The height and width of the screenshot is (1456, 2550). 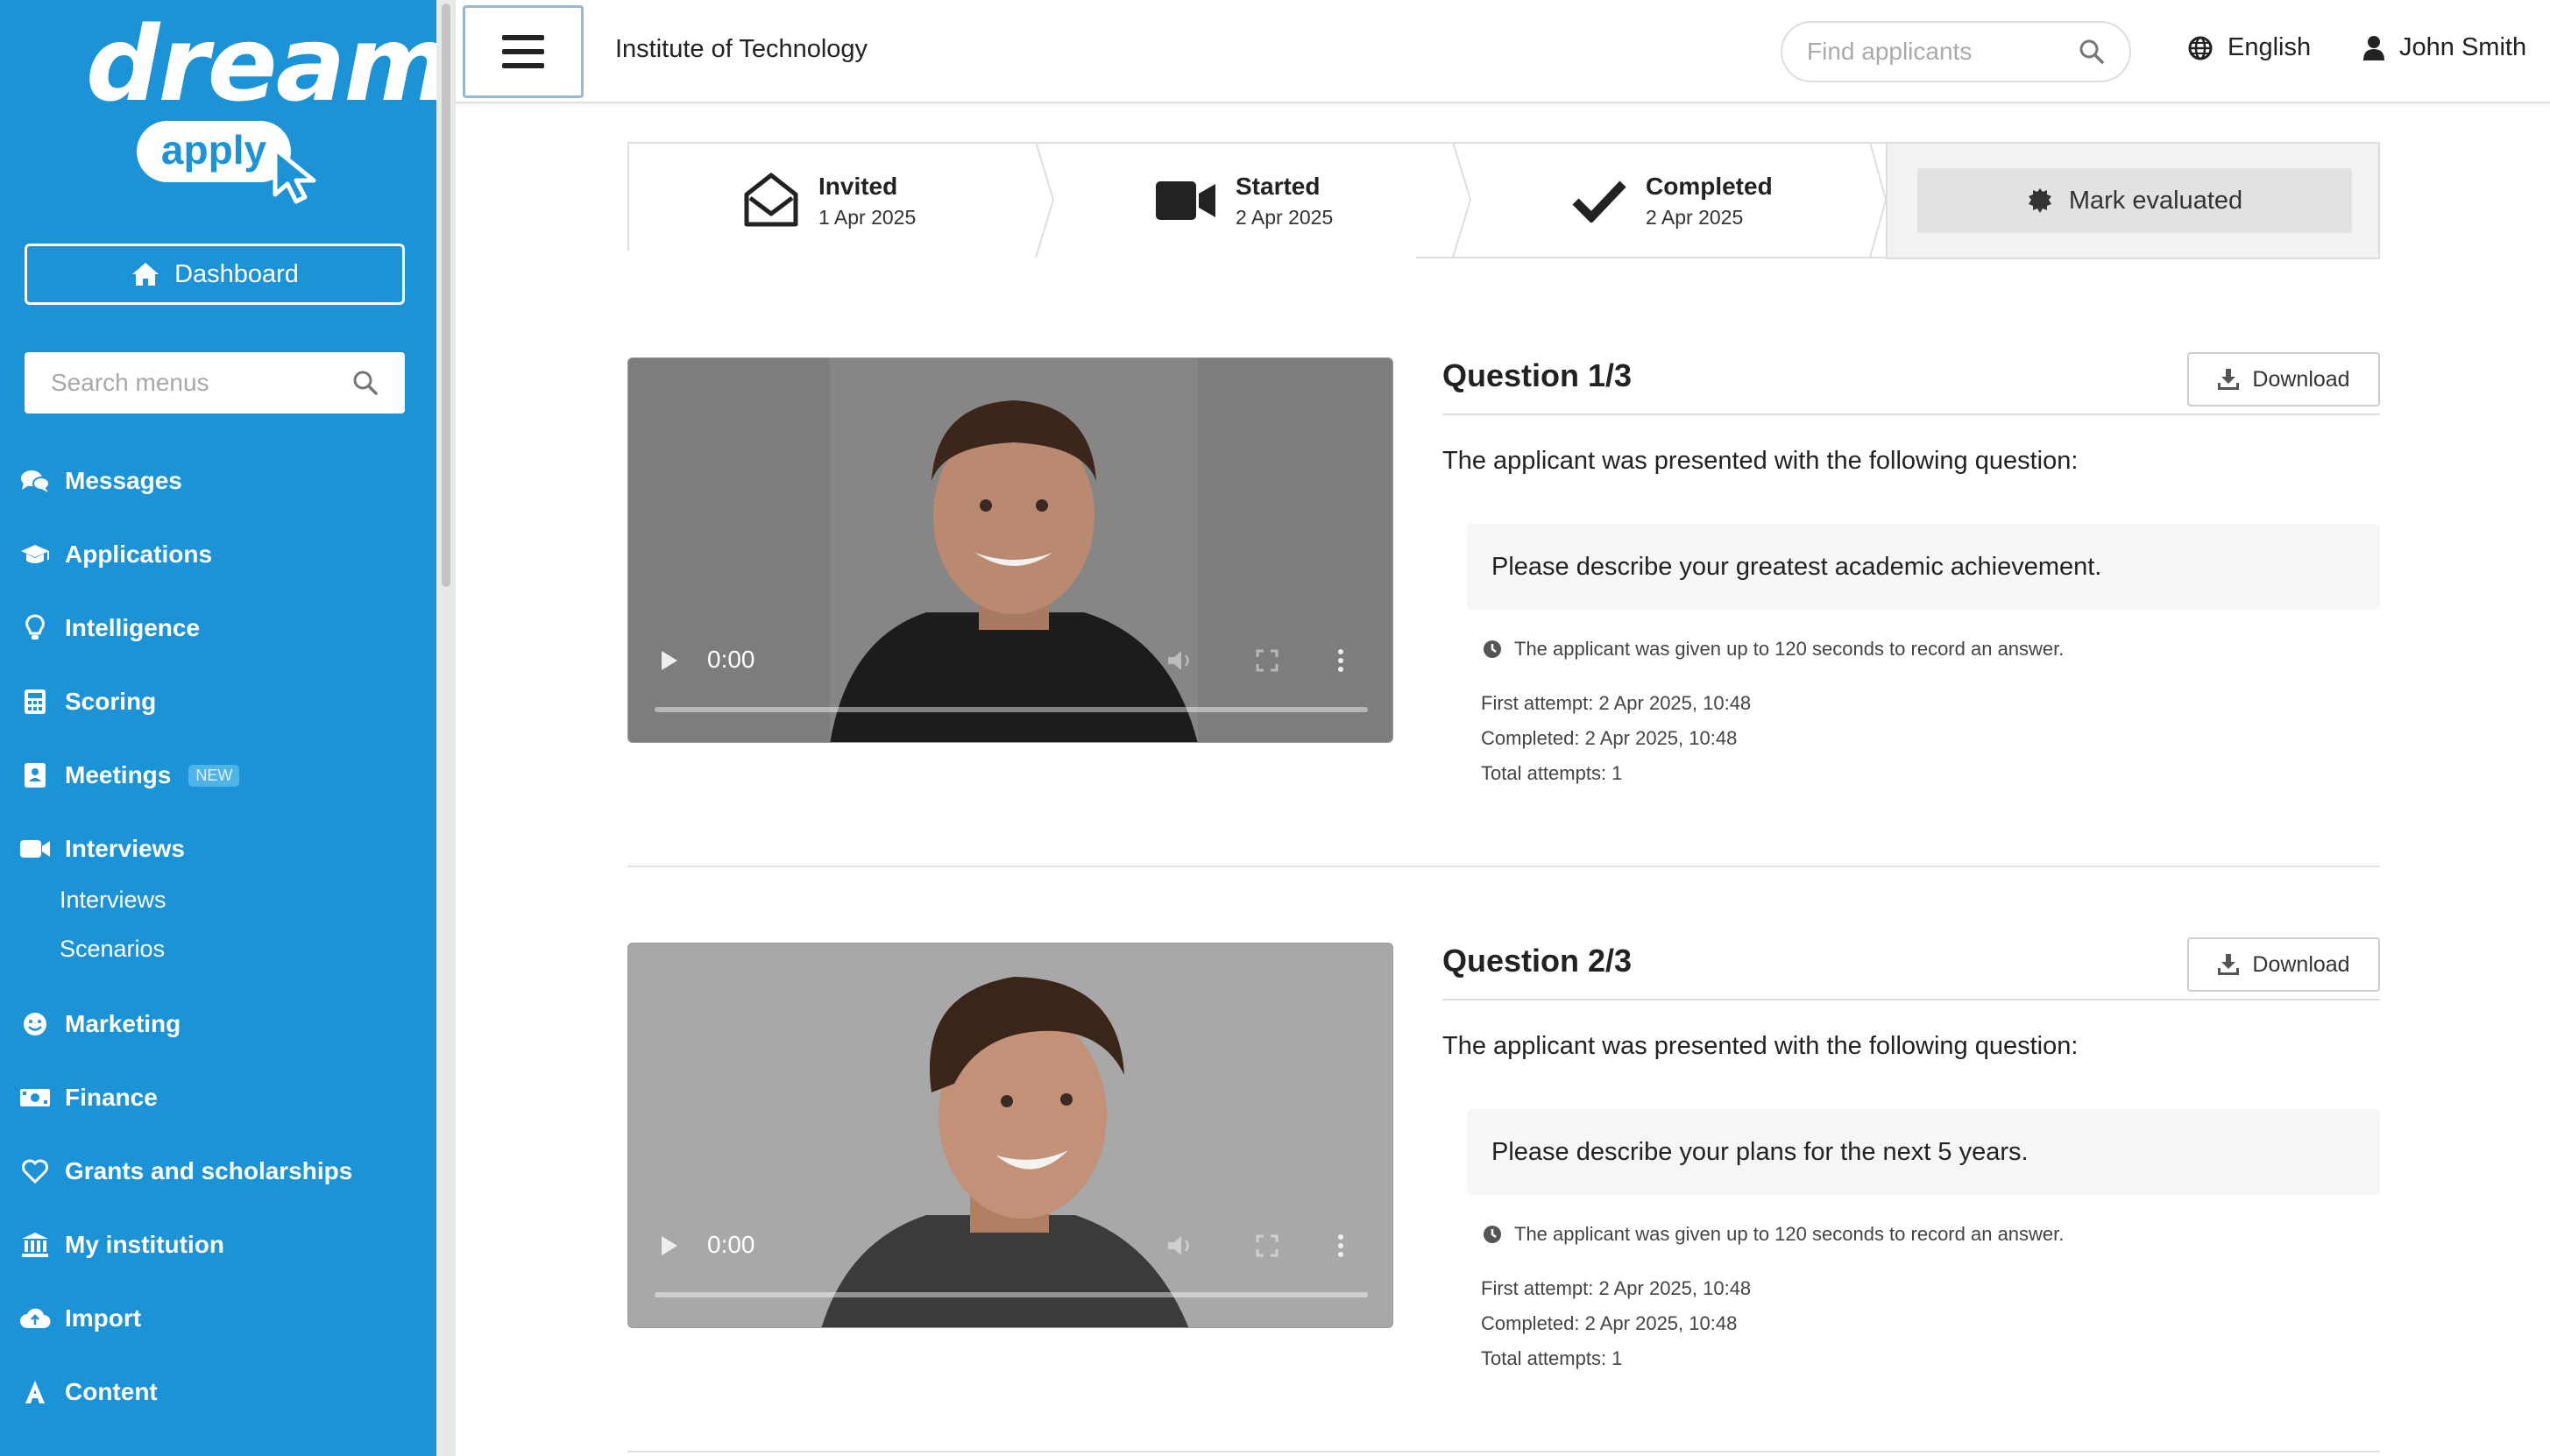 What do you see at coordinates (35, 627) in the screenshot?
I see `lightbulb-icon` at bounding box center [35, 627].